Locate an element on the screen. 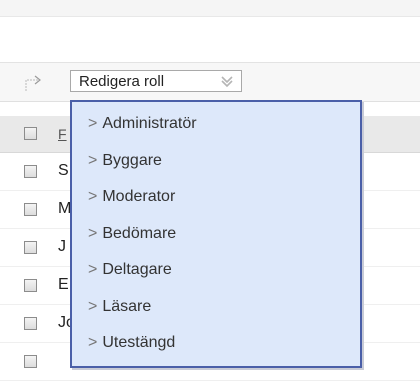  menu-item-moderator: > Moderator is located at coordinates (131, 197).